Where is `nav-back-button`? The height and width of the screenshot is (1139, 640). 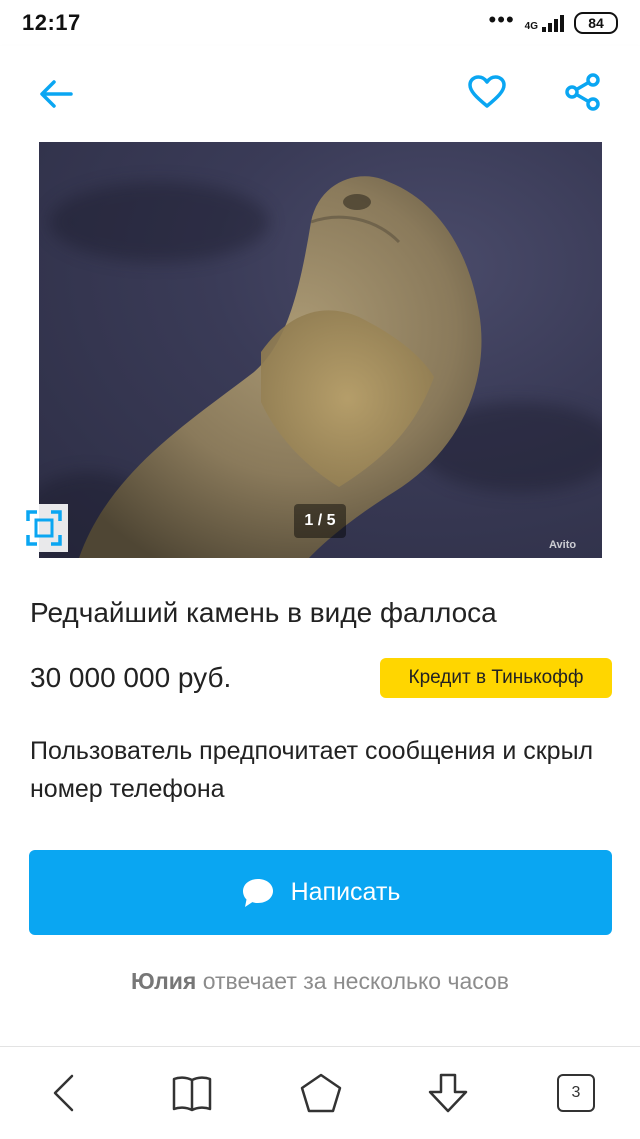 nav-back-button is located at coordinates (64, 1093).